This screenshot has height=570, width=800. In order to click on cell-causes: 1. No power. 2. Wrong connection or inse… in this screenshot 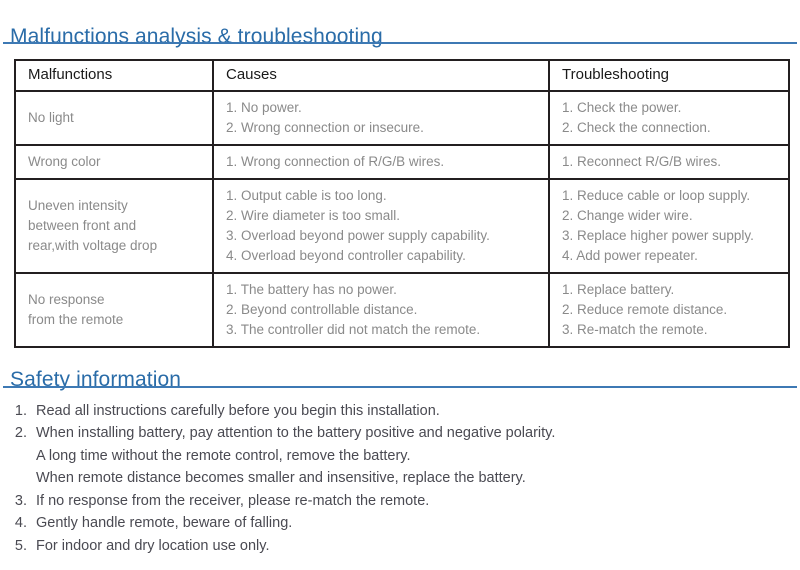, I will do `click(381, 118)`.